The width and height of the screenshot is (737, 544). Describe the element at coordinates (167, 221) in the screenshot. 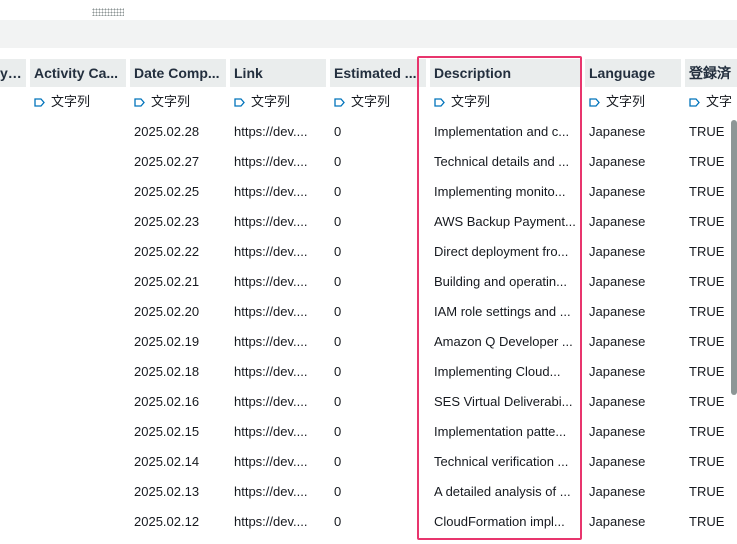

I see `date-cell: 2025.02.23` at that location.